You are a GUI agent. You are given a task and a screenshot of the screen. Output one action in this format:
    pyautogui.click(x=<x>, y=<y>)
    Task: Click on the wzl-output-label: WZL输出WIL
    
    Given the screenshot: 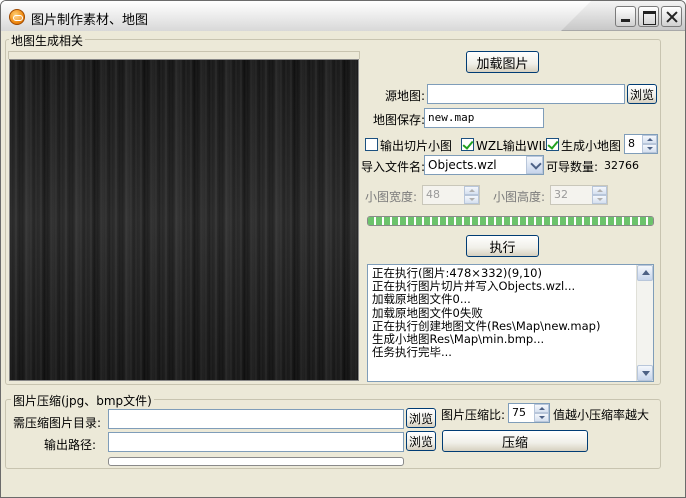 What is the action you would take?
    pyautogui.click(x=512, y=146)
    